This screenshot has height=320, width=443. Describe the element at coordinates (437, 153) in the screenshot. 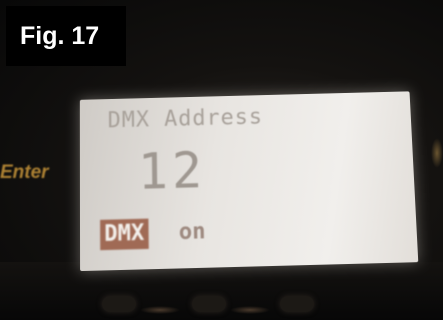

I see `side-button-glow` at that location.